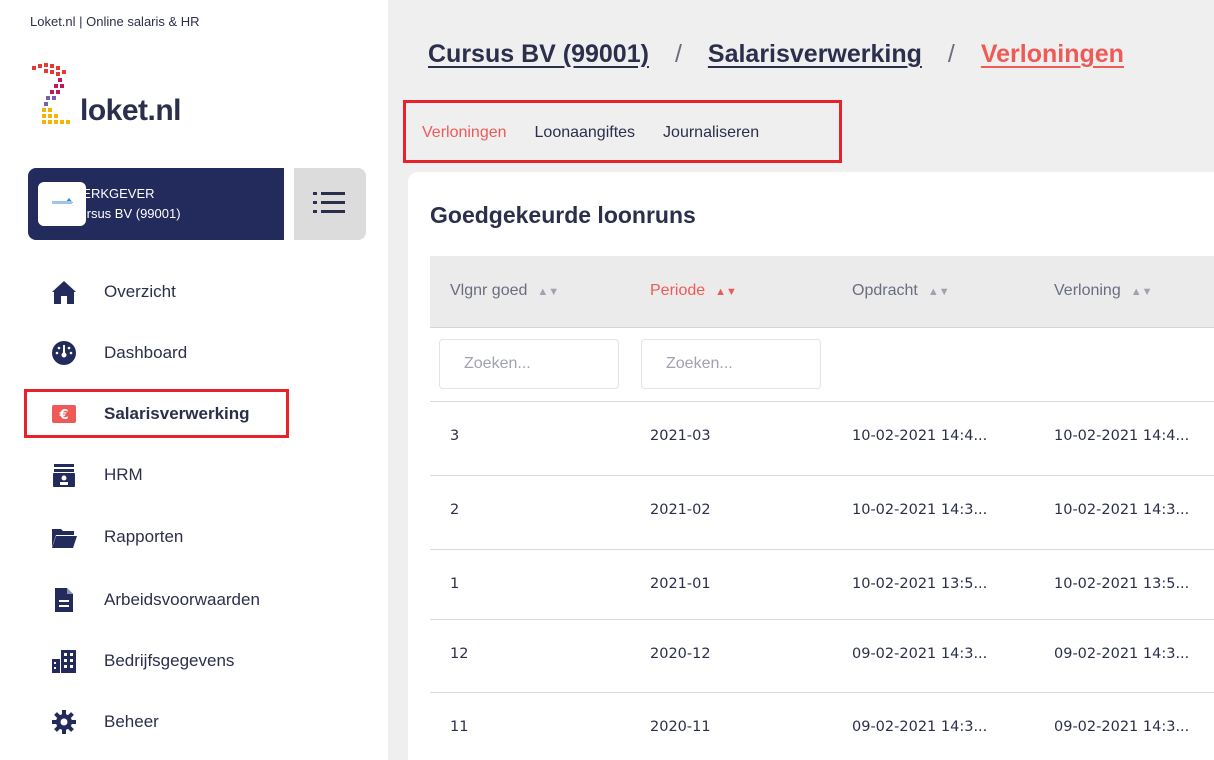  I want to click on column-header-verloning: Verloning ▲▼, so click(1103, 291).